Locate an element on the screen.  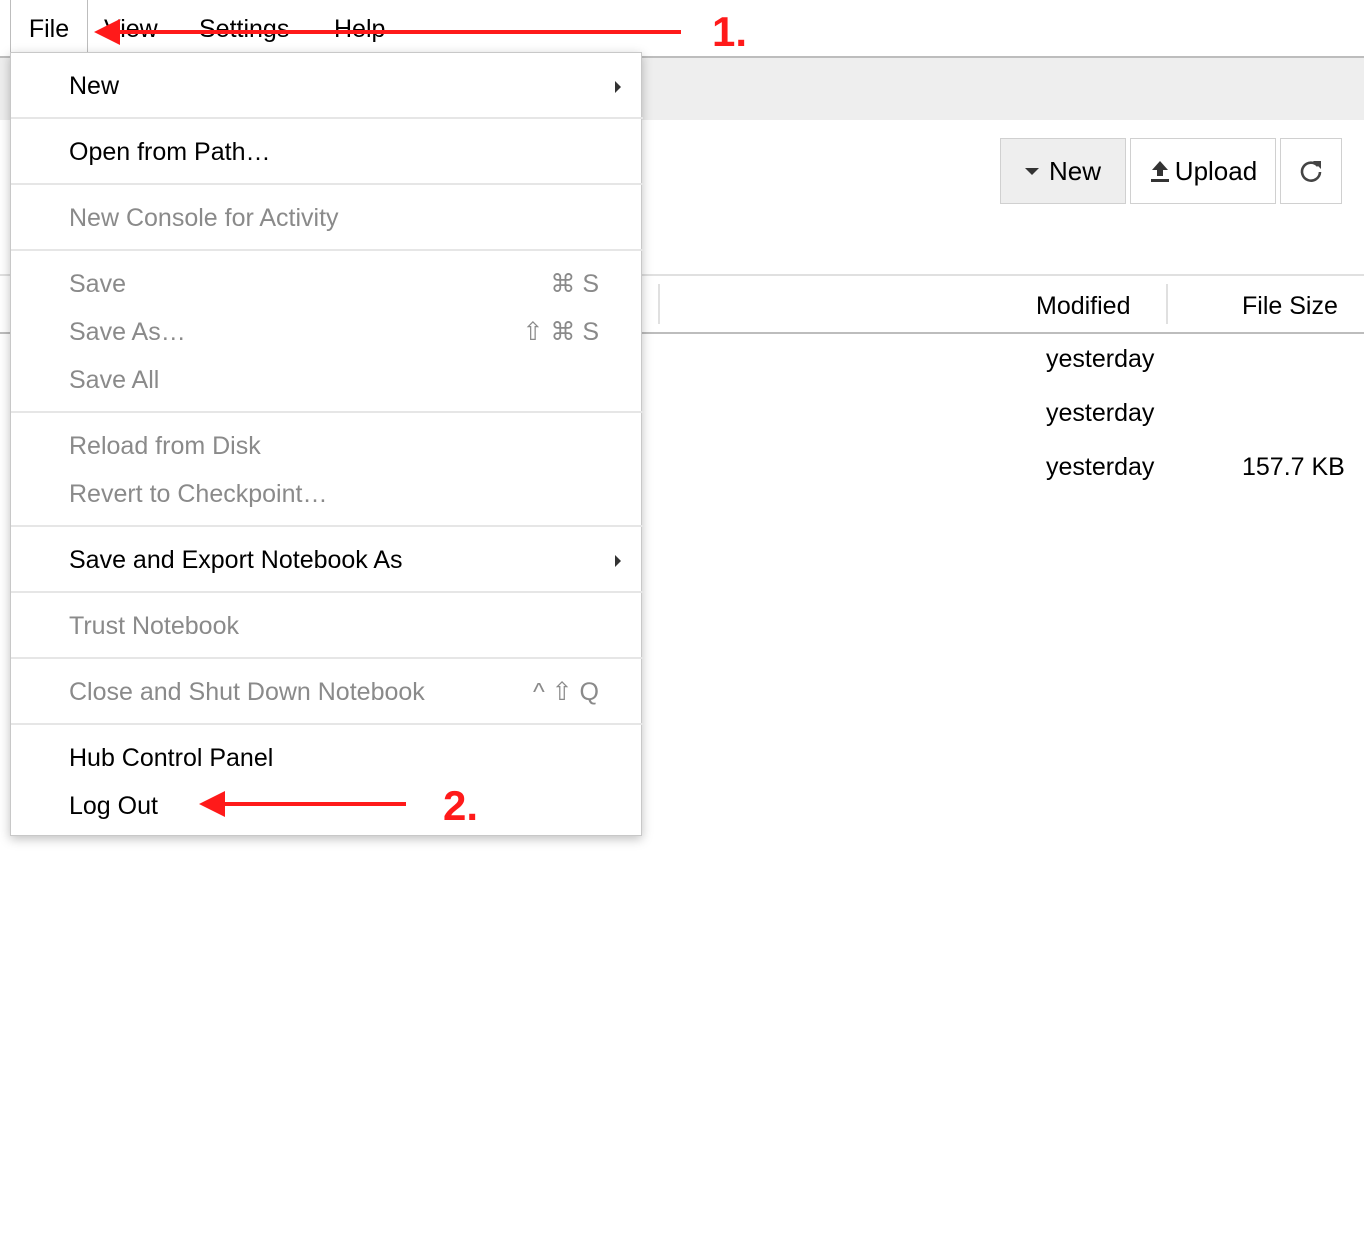
menu-item-label: New is located at coordinates (94, 86).